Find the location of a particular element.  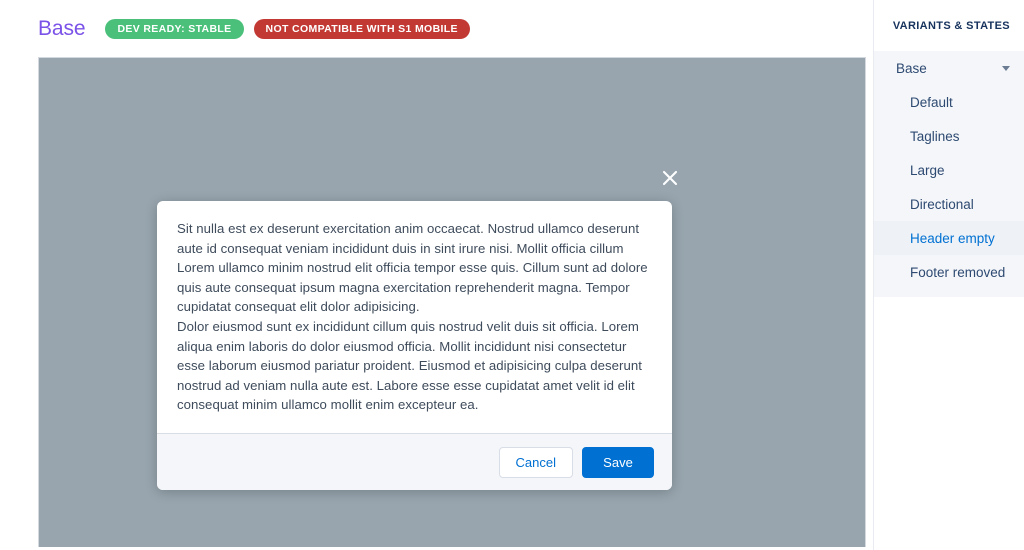

sidebar-item-taglines: Taglines is located at coordinates (949, 136).